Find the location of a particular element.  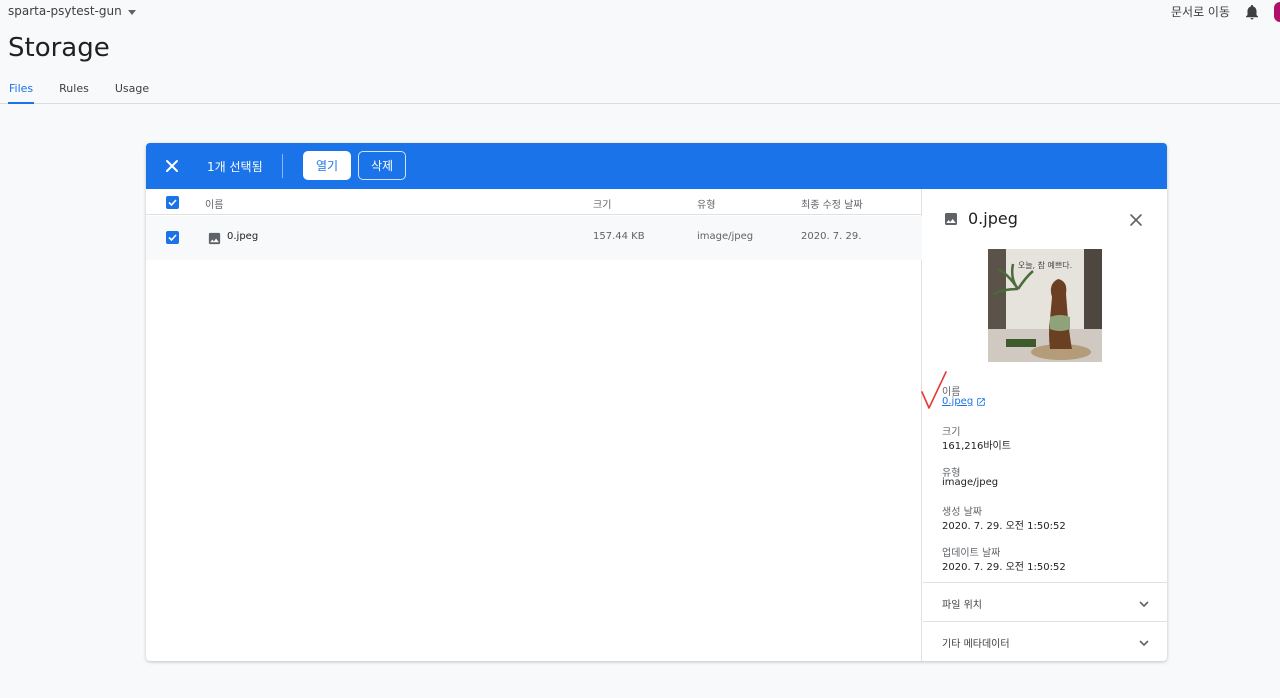

column-type: 유형 is located at coordinates (706, 203).